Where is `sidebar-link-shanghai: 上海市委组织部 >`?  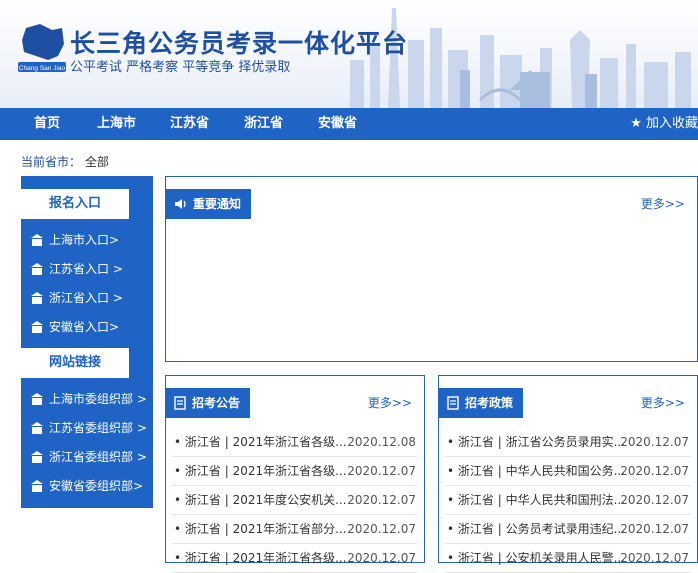
sidebar-link-shanghai: 上海市委组织部 > is located at coordinates (89, 399).